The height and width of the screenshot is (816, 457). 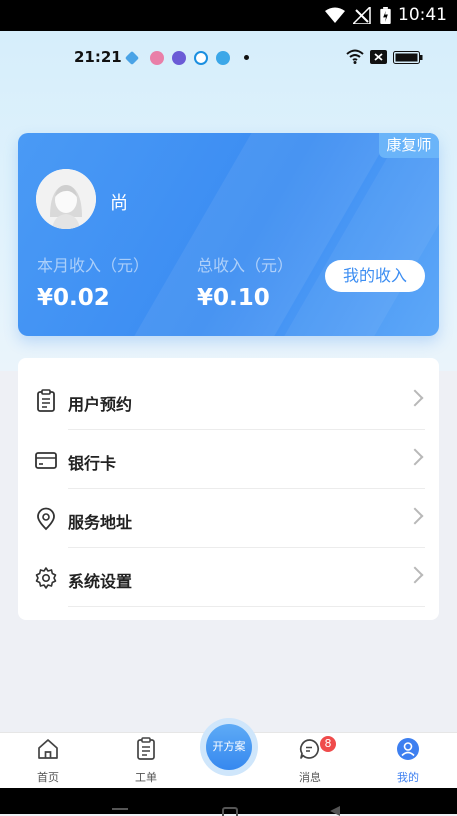 What do you see at coordinates (228, 802) in the screenshot?
I see `android-nav-bar` at bounding box center [228, 802].